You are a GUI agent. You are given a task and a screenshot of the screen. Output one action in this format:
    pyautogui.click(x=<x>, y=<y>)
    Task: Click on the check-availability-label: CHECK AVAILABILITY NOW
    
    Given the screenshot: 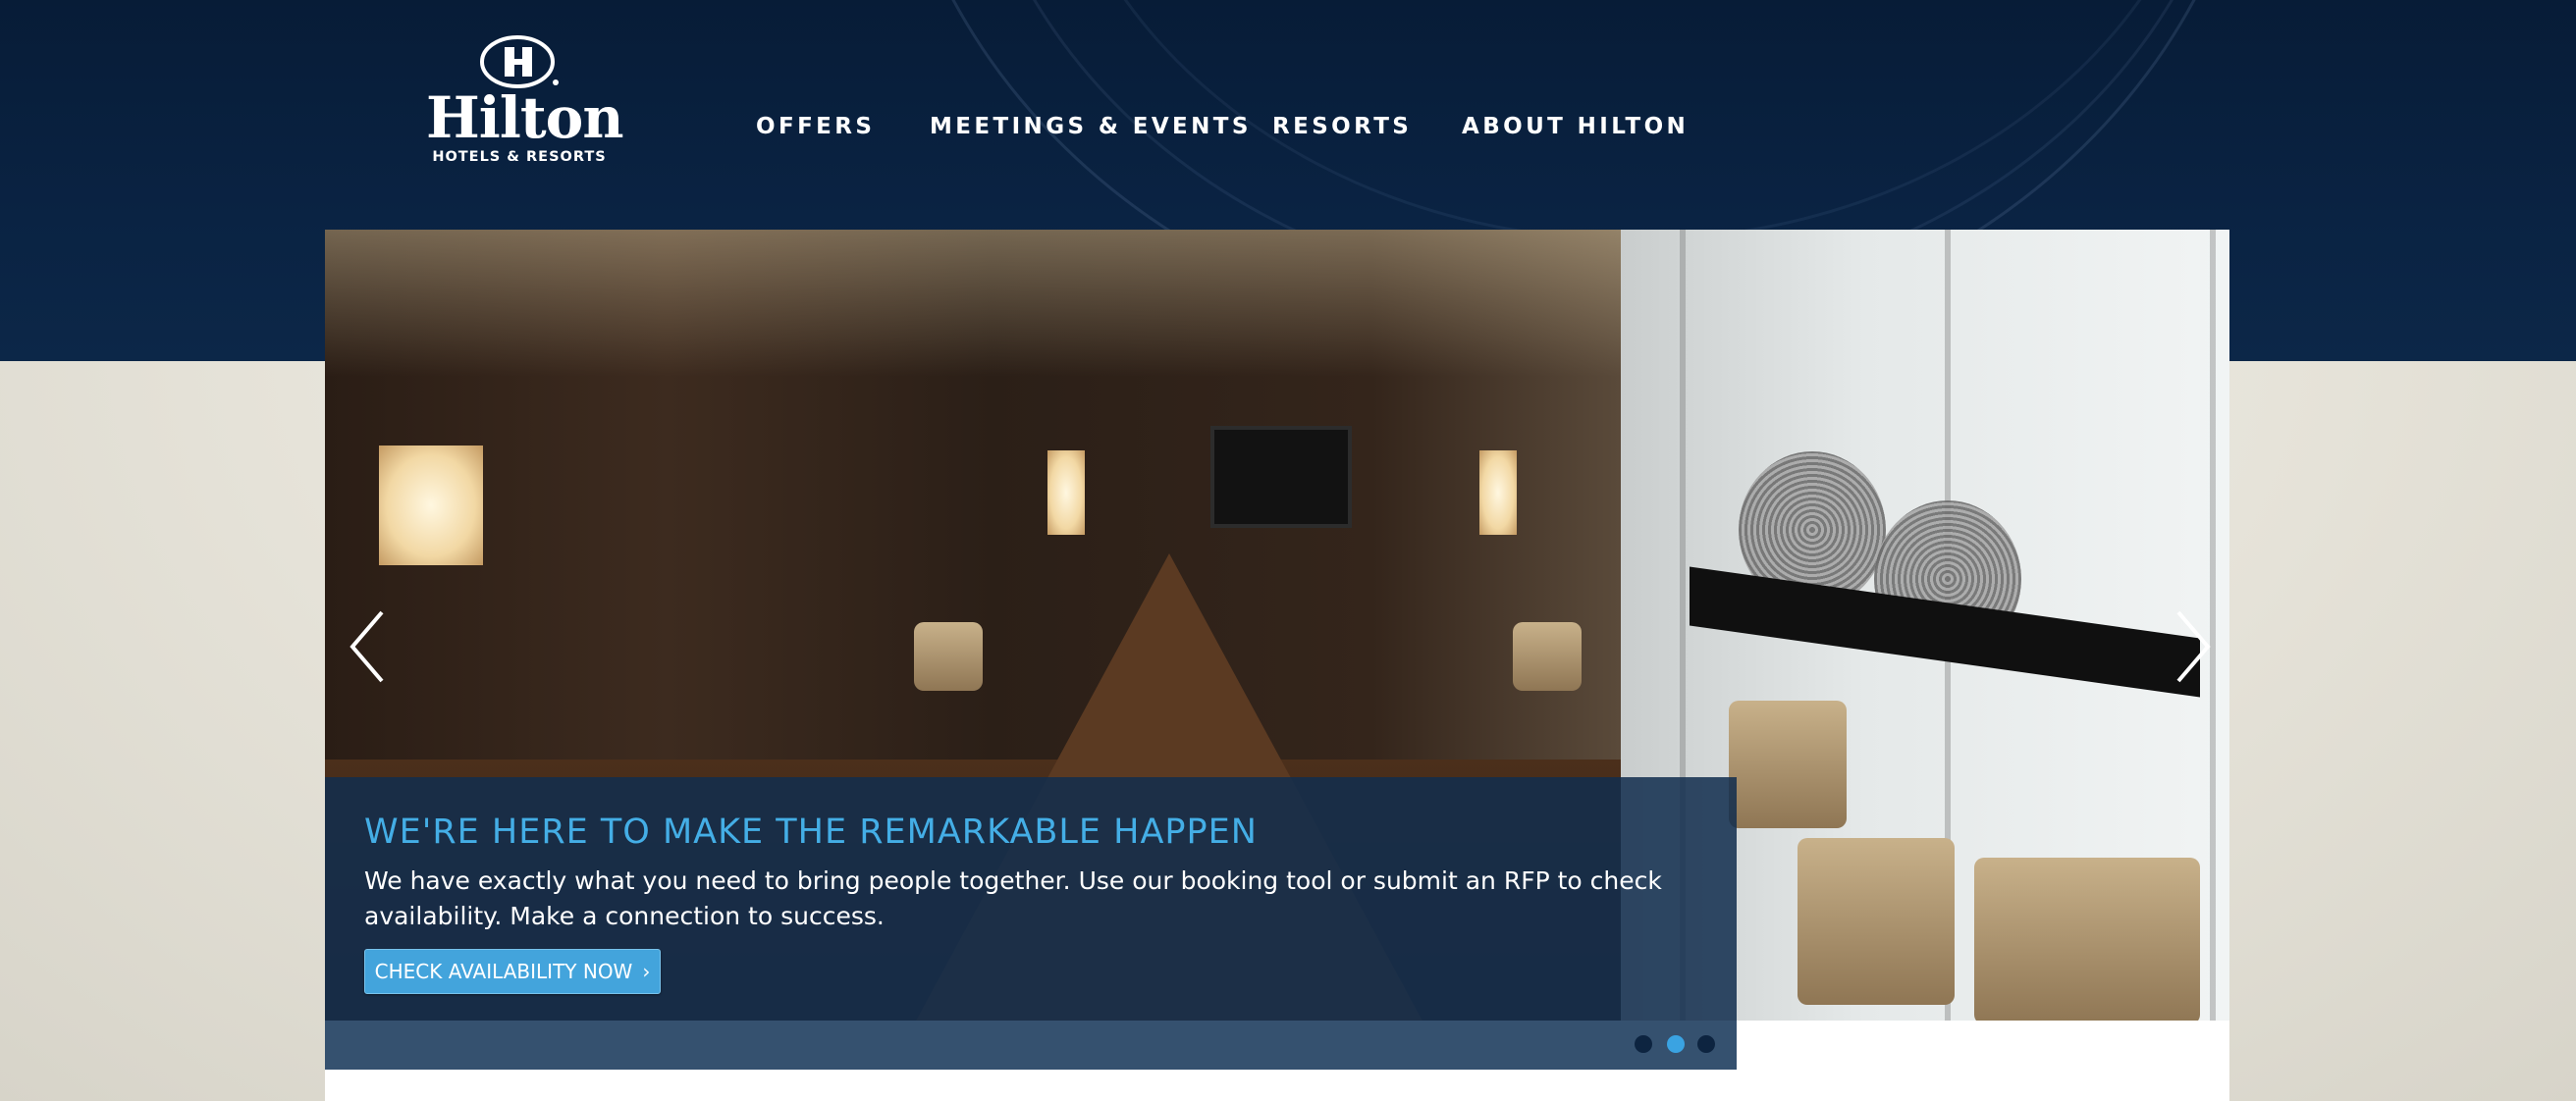 What is the action you would take?
    pyautogui.click(x=503, y=971)
    